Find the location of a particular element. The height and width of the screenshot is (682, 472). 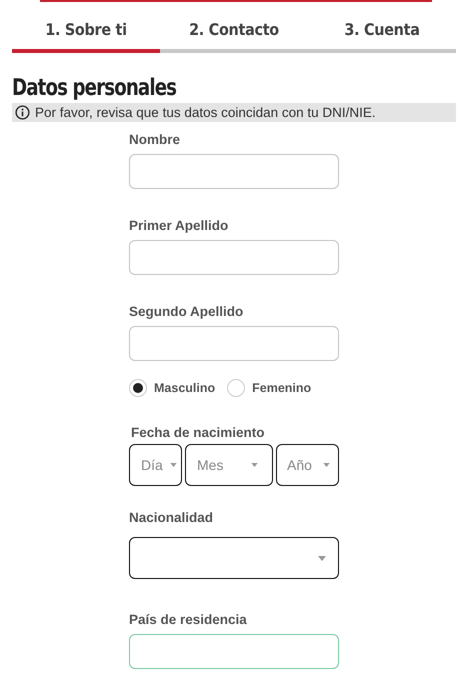

info-icon is located at coordinates (22, 112).